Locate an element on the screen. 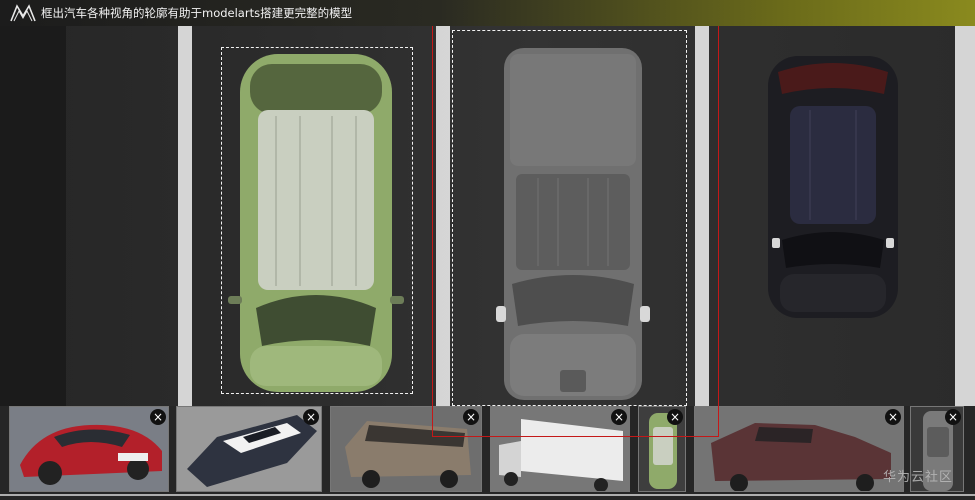 Image resolution: width=975 pixels, height=500 pixels. watermark: 华为云社区 is located at coordinates (918, 477).